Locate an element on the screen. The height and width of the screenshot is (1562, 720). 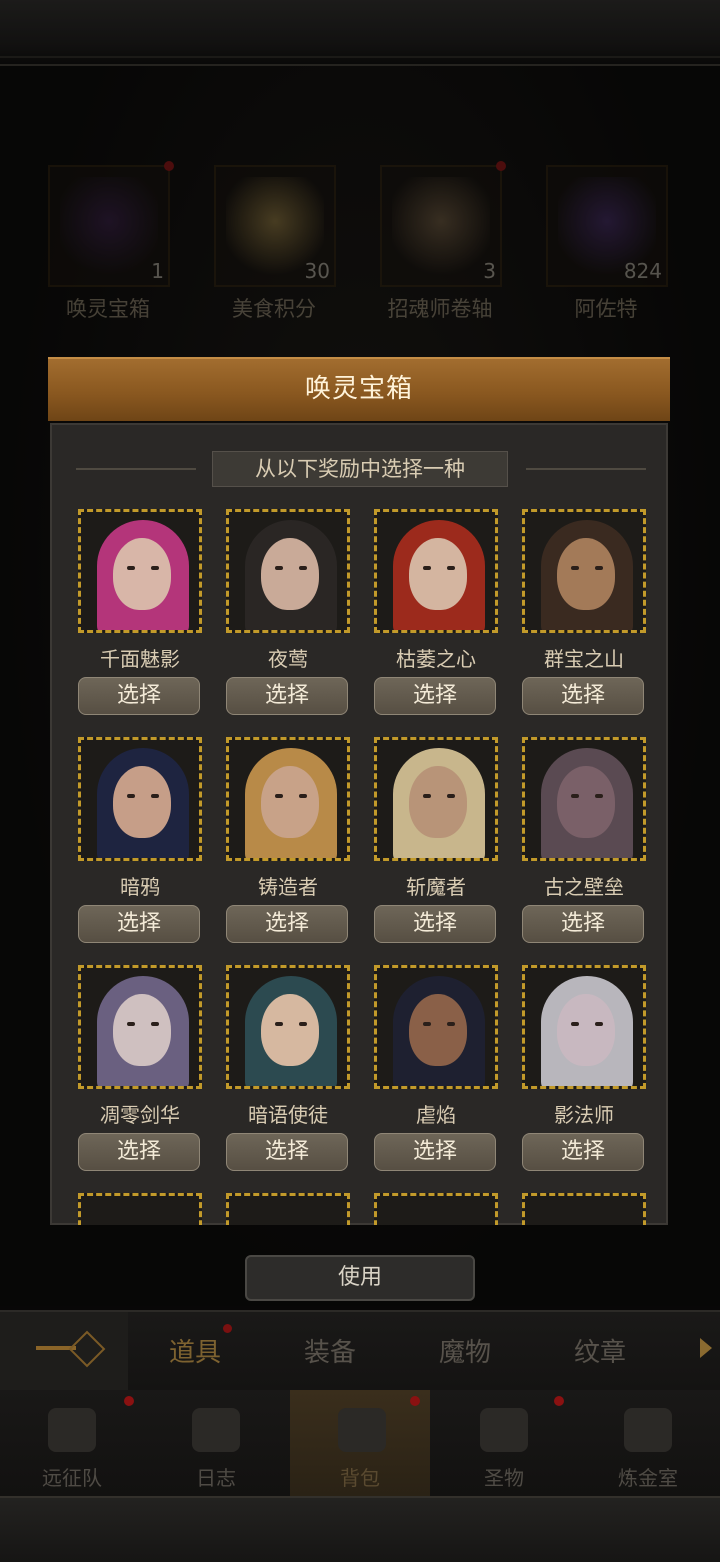
relic-icon is located at coordinates (504, 1430).